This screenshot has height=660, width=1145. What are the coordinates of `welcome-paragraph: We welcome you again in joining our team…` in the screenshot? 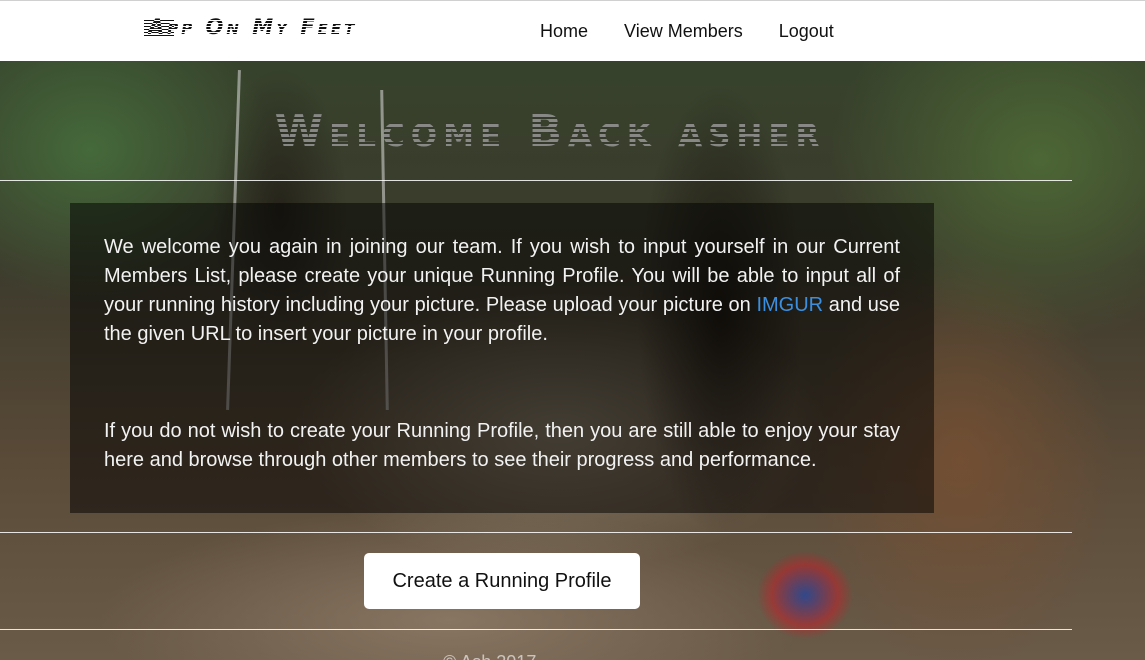 It's located at (502, 291).